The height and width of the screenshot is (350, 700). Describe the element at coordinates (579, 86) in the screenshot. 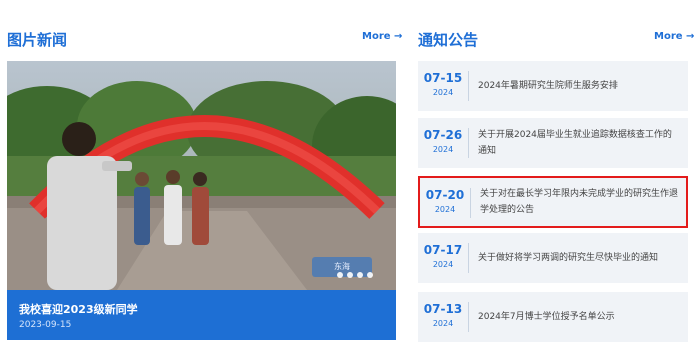

I see `notice-title: 2024年暑期研究生院师生服务安排` at that location.